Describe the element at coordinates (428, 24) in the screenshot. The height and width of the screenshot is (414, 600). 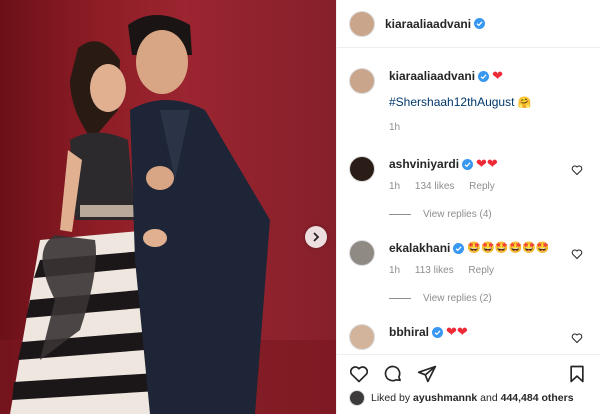
I see `author-username: kiaraaliaadvani` at that location.